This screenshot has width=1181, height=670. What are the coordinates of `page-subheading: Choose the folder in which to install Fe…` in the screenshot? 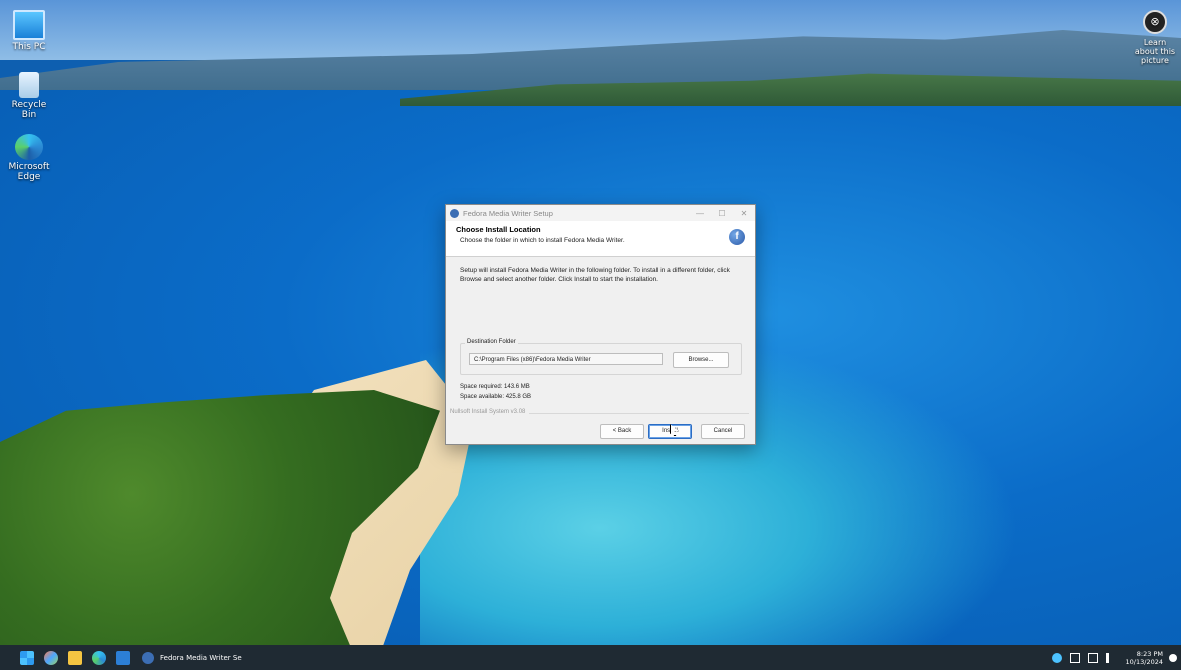 It's located at (542, 240).